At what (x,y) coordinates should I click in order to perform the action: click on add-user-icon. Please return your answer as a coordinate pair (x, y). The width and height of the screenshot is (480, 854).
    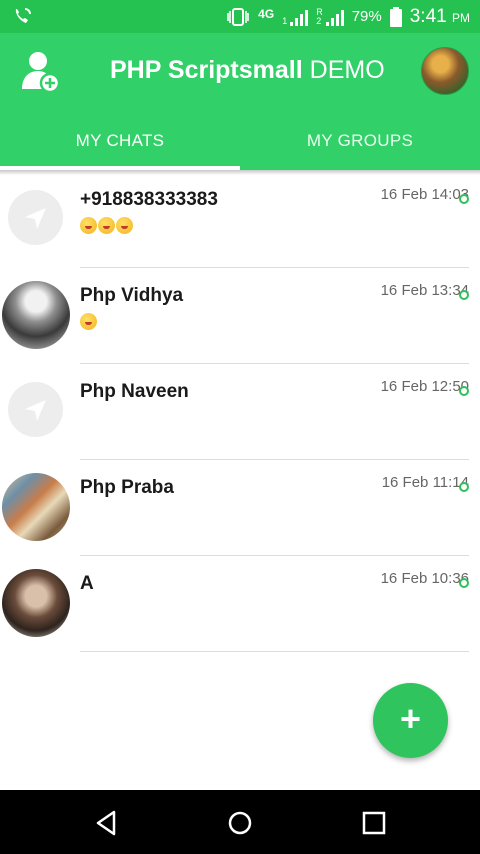
    Looking at the image, I should click on (41, 71).